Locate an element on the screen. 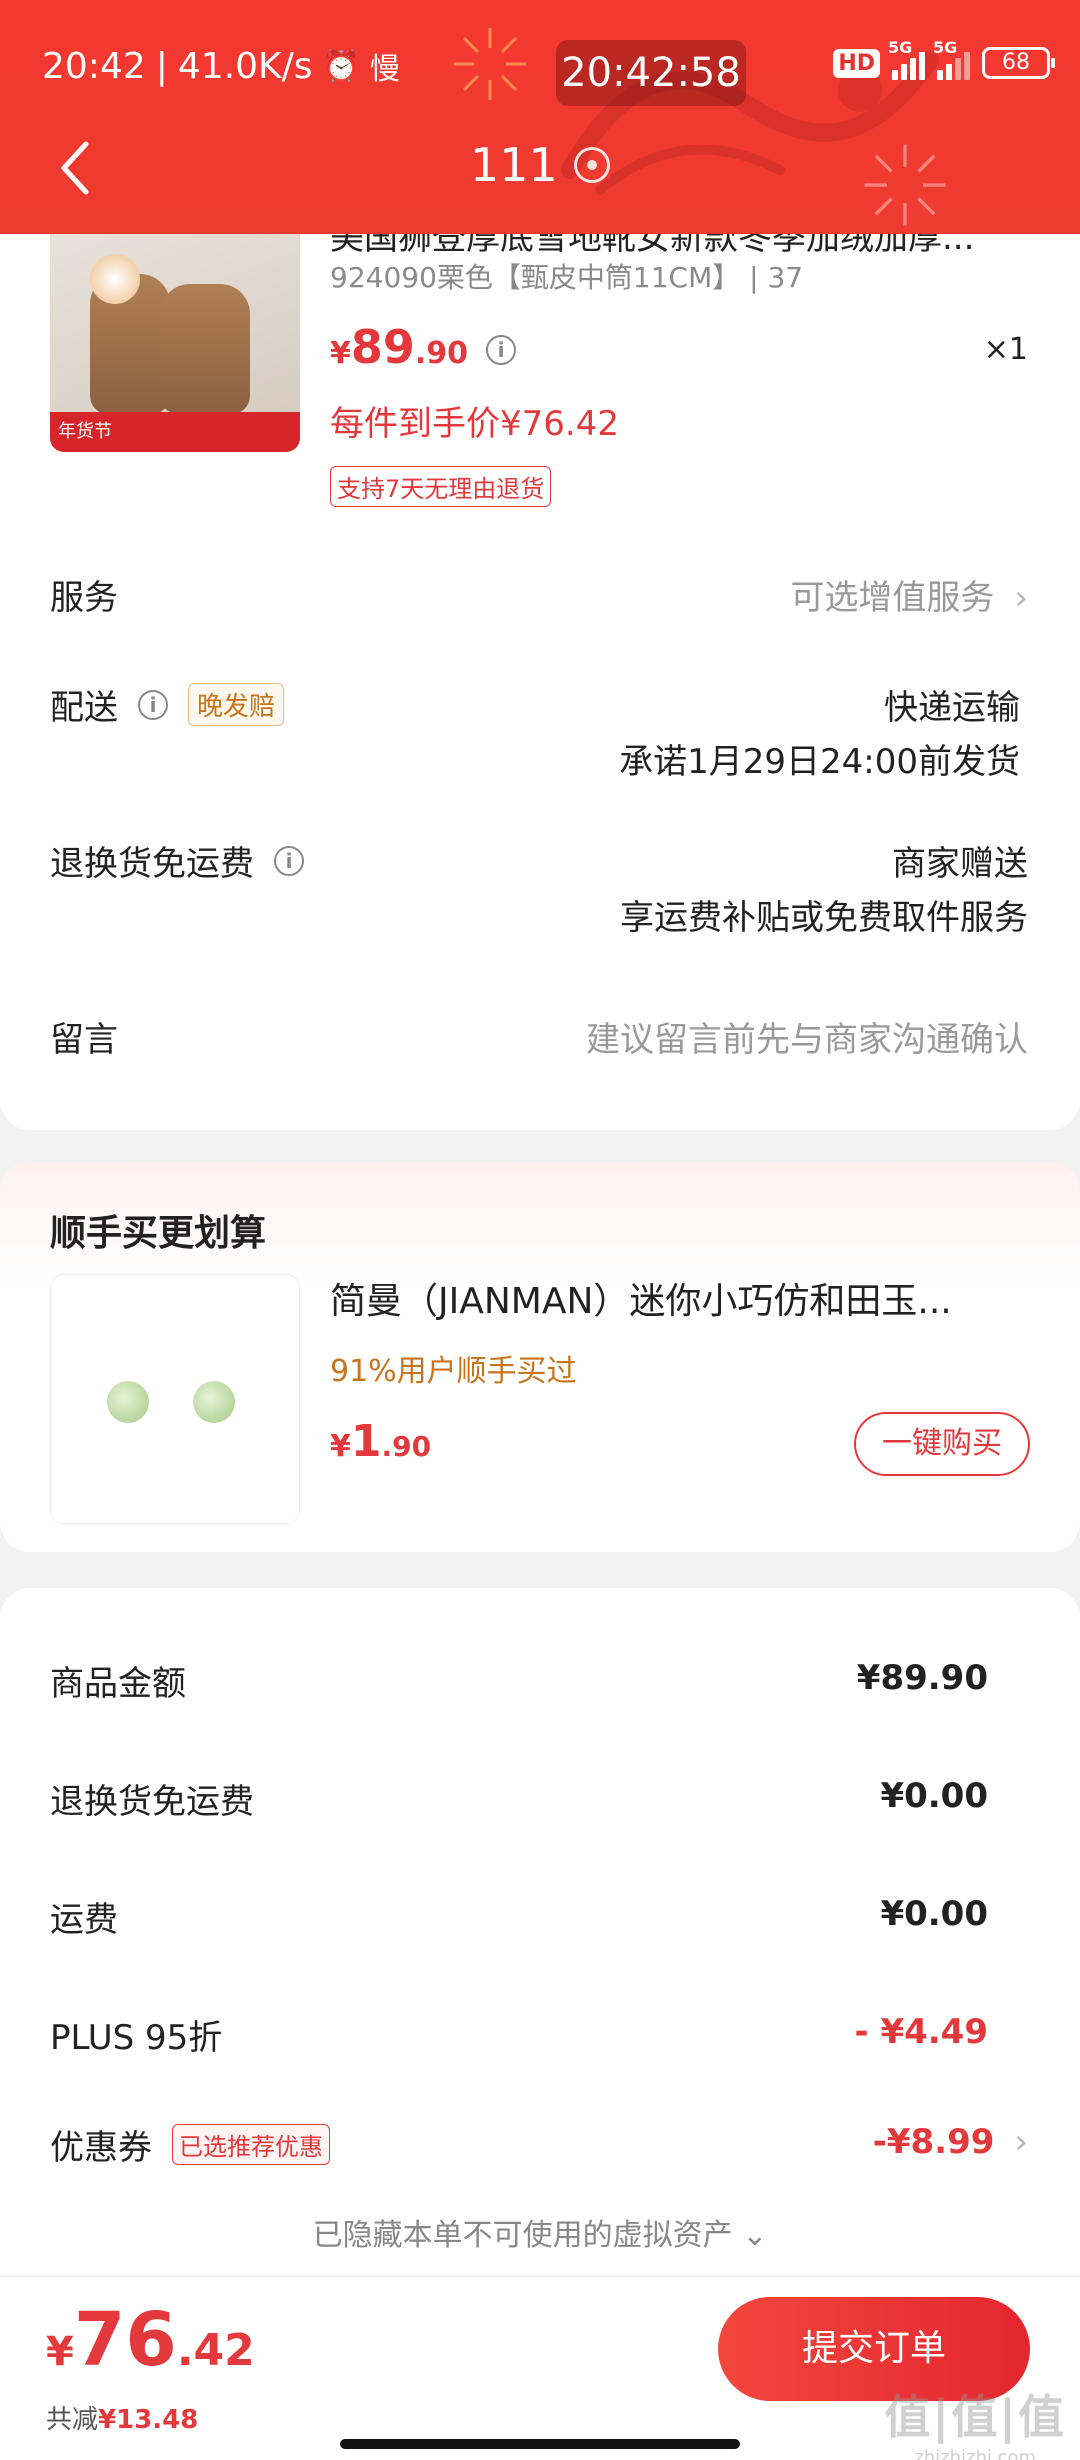 Image resolution: width=1080 pixels, height=2460 pixels. chevron-right-icon: › is located at coordinates (1021, 2142).